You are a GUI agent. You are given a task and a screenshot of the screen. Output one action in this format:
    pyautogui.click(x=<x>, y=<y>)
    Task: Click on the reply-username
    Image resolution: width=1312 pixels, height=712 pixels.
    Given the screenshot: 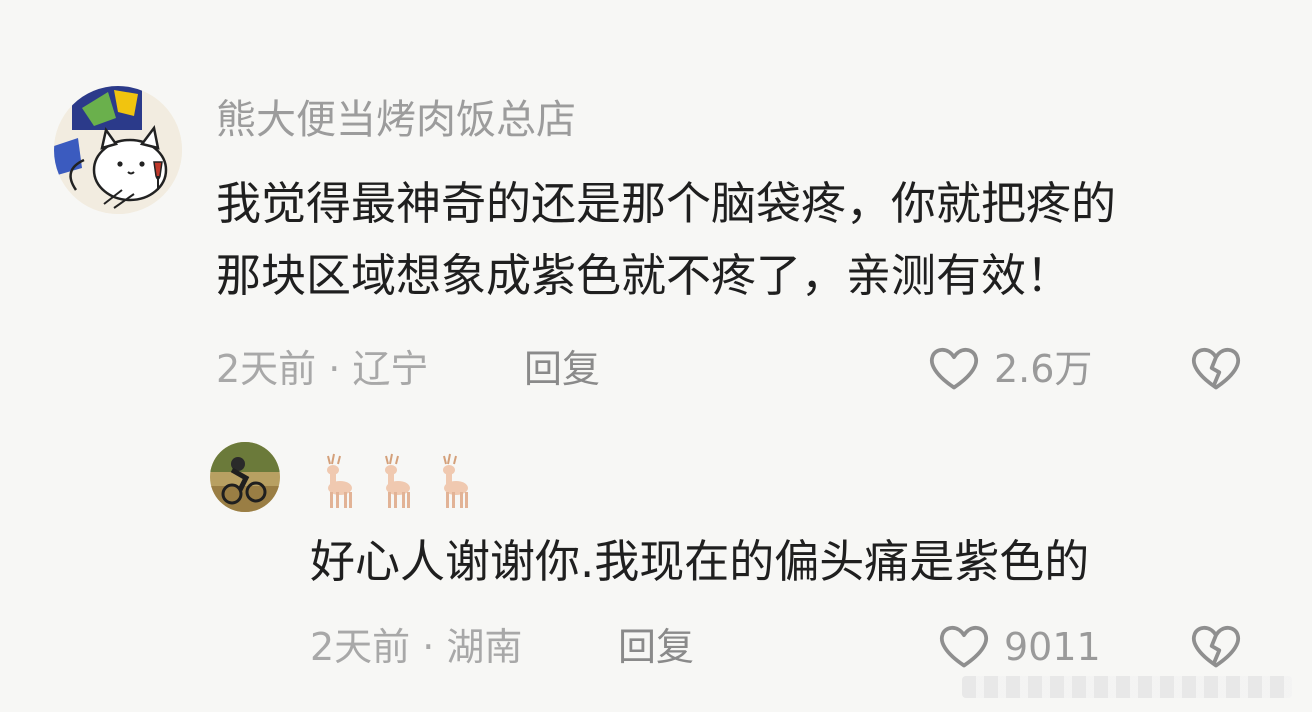 What is the action you would take?
    pyautogui.click(x=394, y=481)
    